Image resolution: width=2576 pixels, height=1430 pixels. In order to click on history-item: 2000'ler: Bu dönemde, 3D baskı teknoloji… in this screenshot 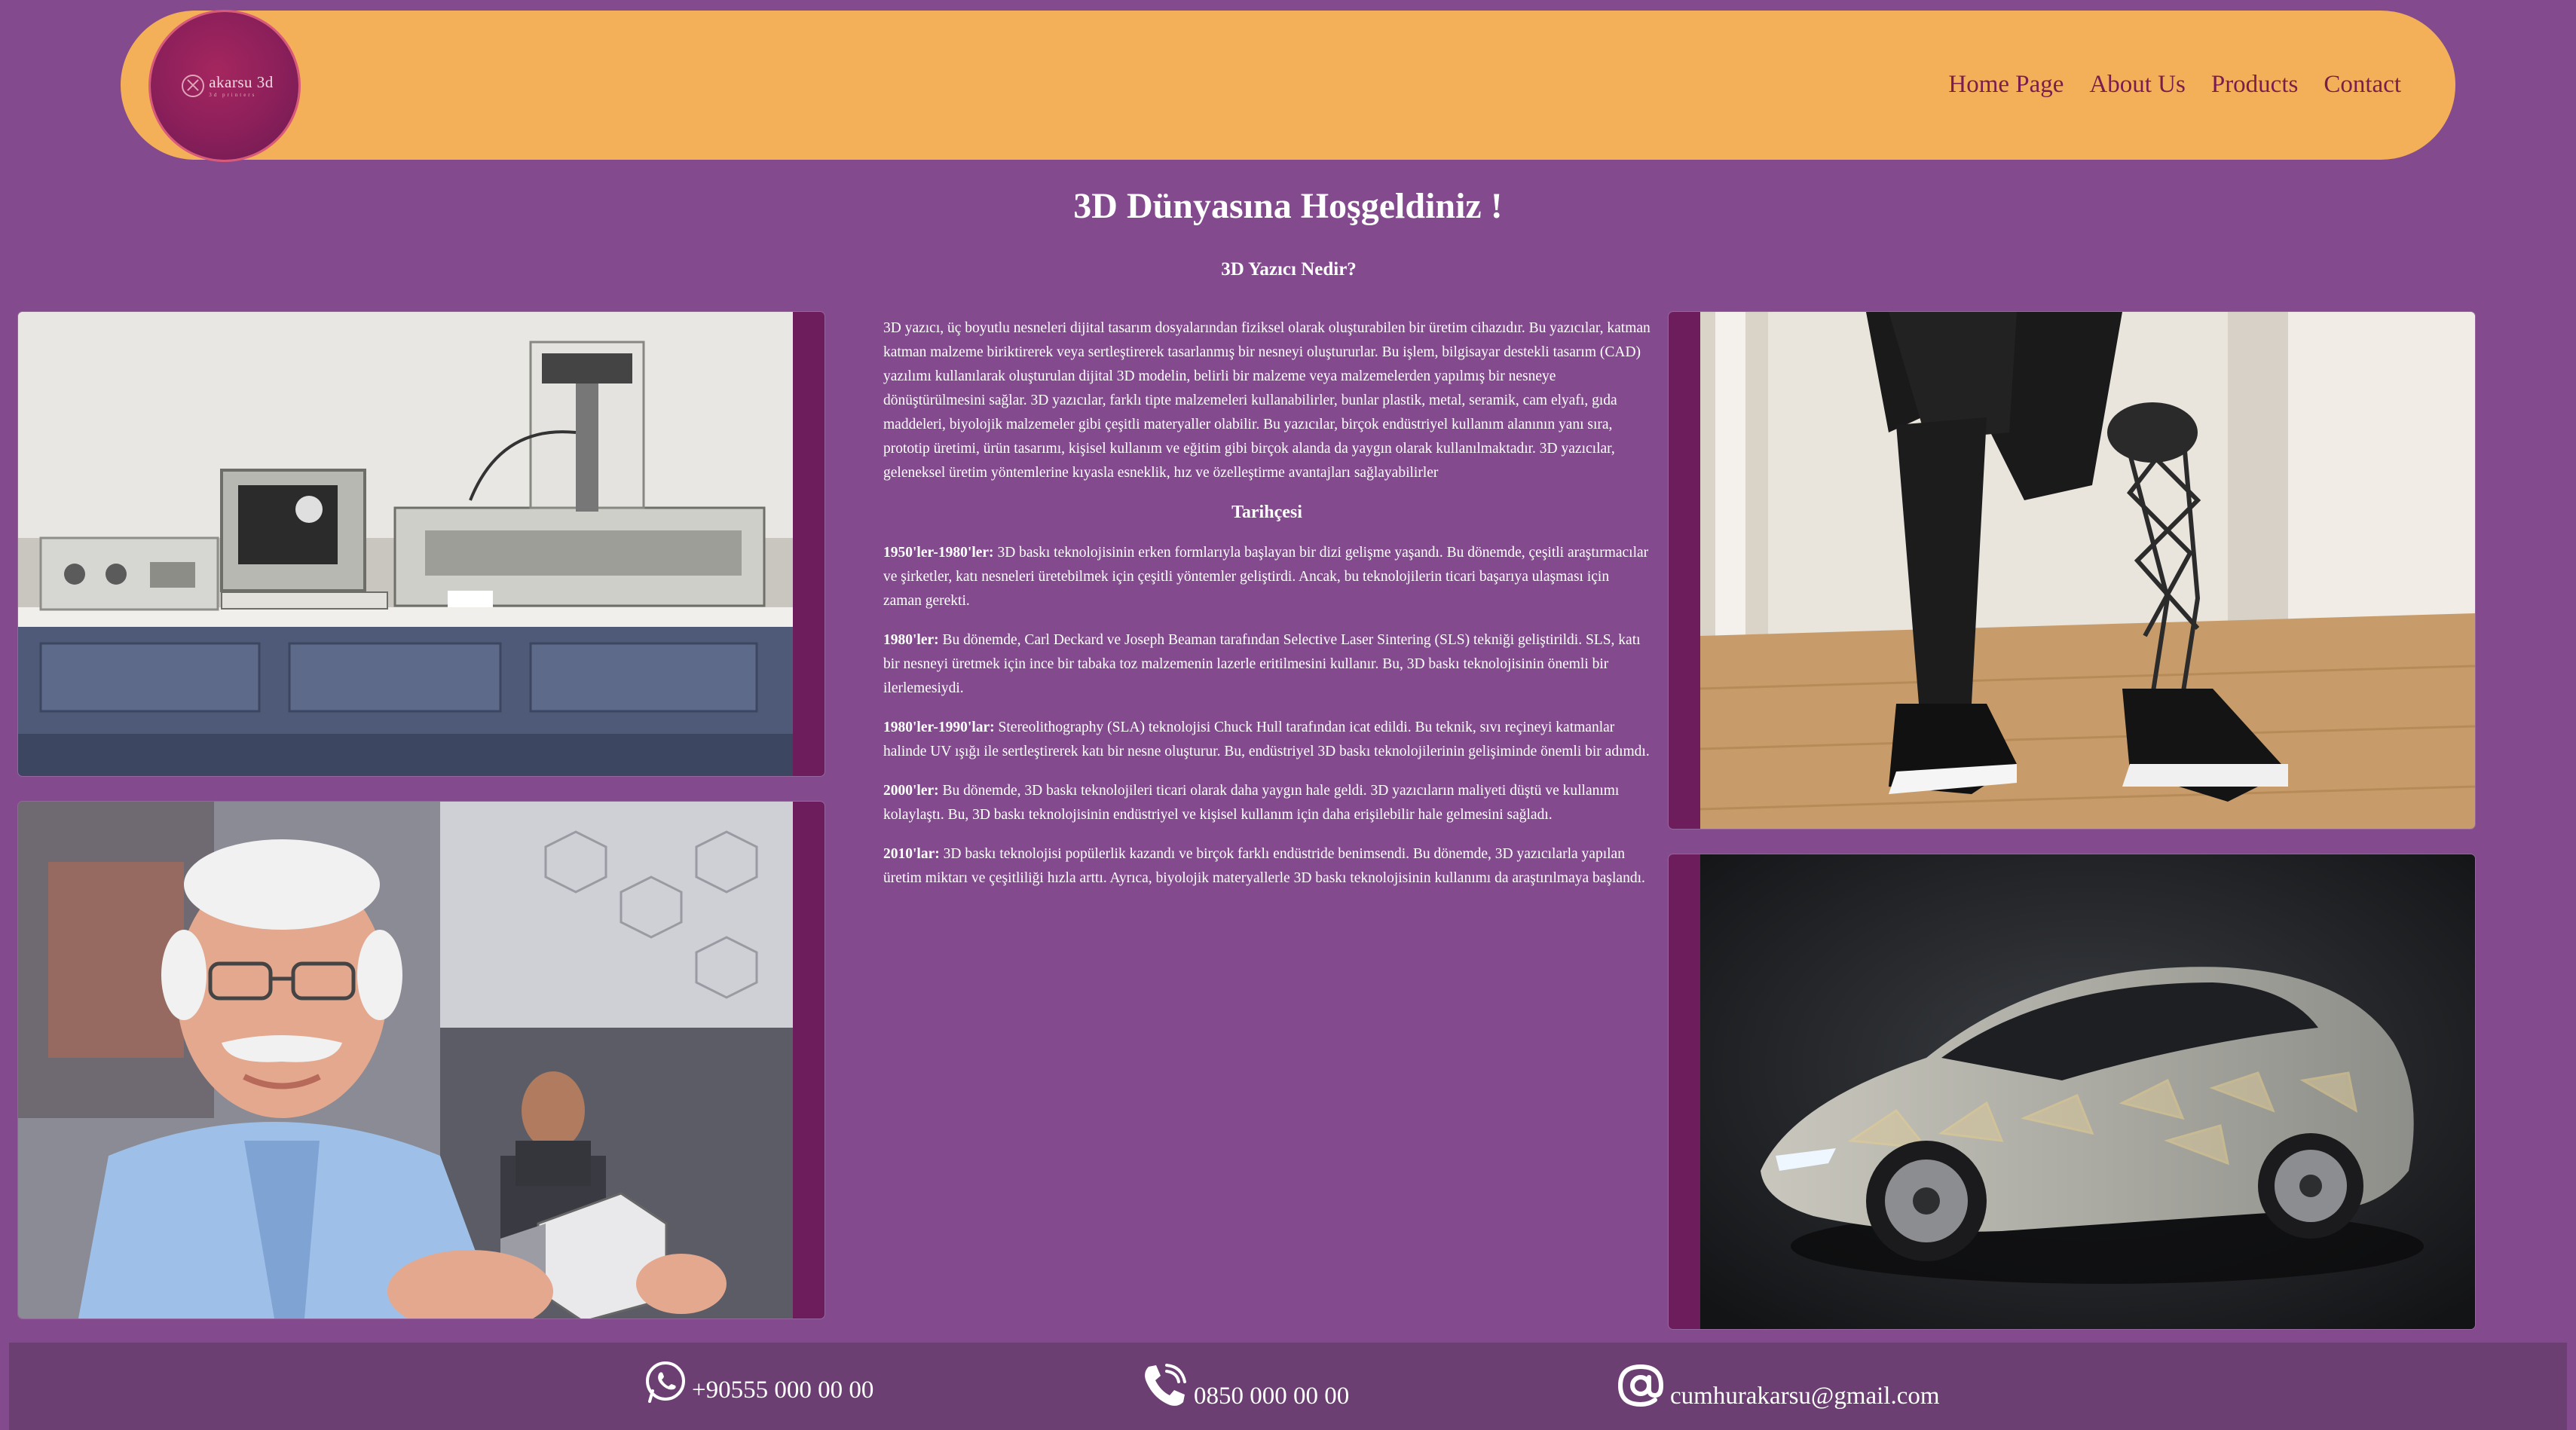, I will do `click(1267, 803)`.